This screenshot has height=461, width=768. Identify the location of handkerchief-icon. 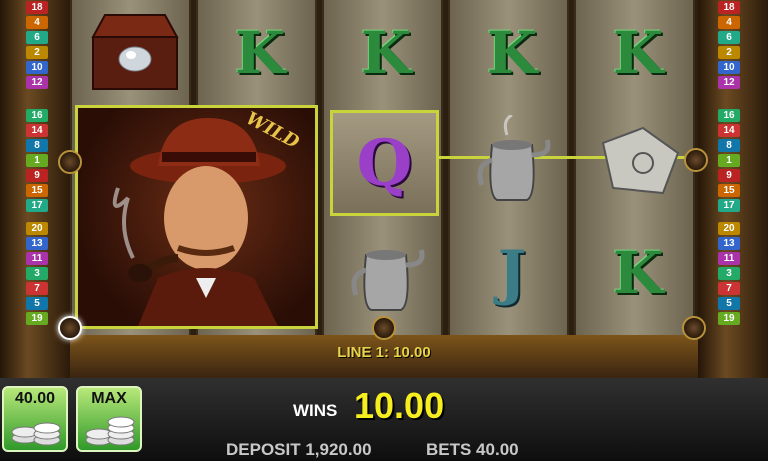
(638, 162).